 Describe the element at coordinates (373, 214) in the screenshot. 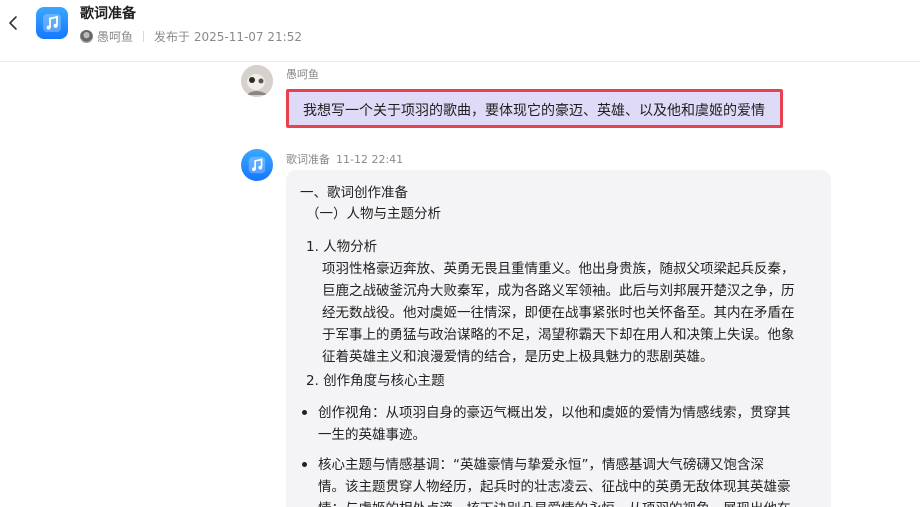

I see `subsection-heading: （一）人物与主题分析` at that location.